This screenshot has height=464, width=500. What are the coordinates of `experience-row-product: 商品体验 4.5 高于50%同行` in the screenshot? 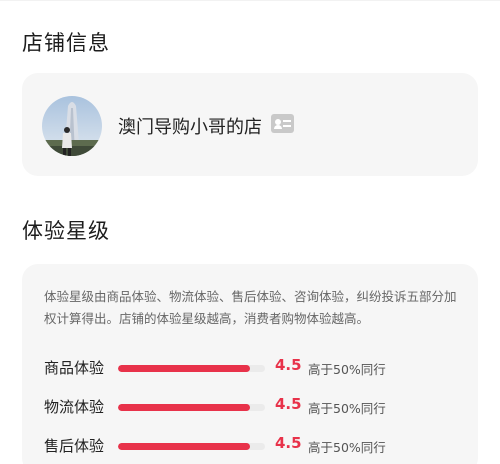 It's located at (254, 367).